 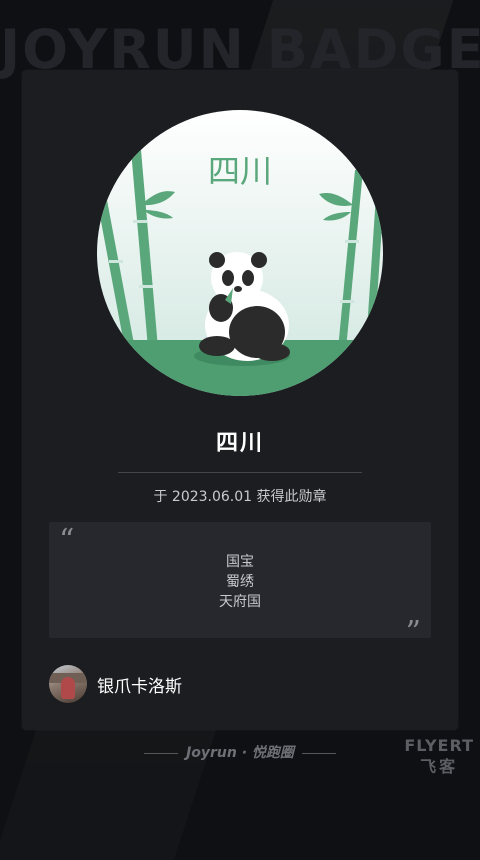 What do you see at coordinates (139, 684) in the screenshot?
I see `username: 银爪卡洛斯` at bounding box center [139, 684].